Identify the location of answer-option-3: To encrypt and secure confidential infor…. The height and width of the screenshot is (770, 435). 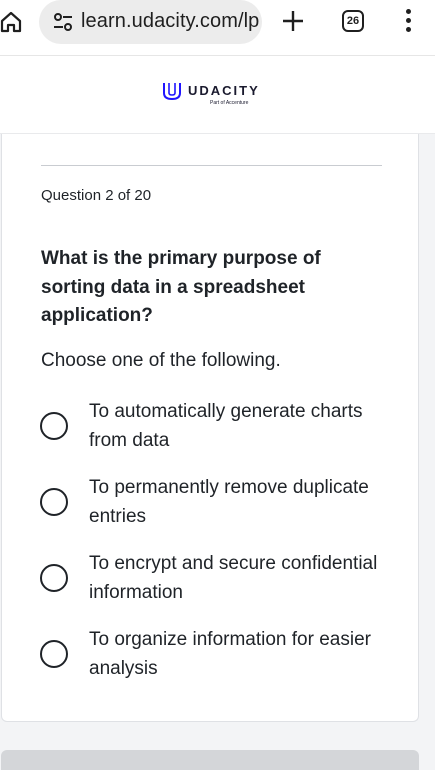
(215, 580).